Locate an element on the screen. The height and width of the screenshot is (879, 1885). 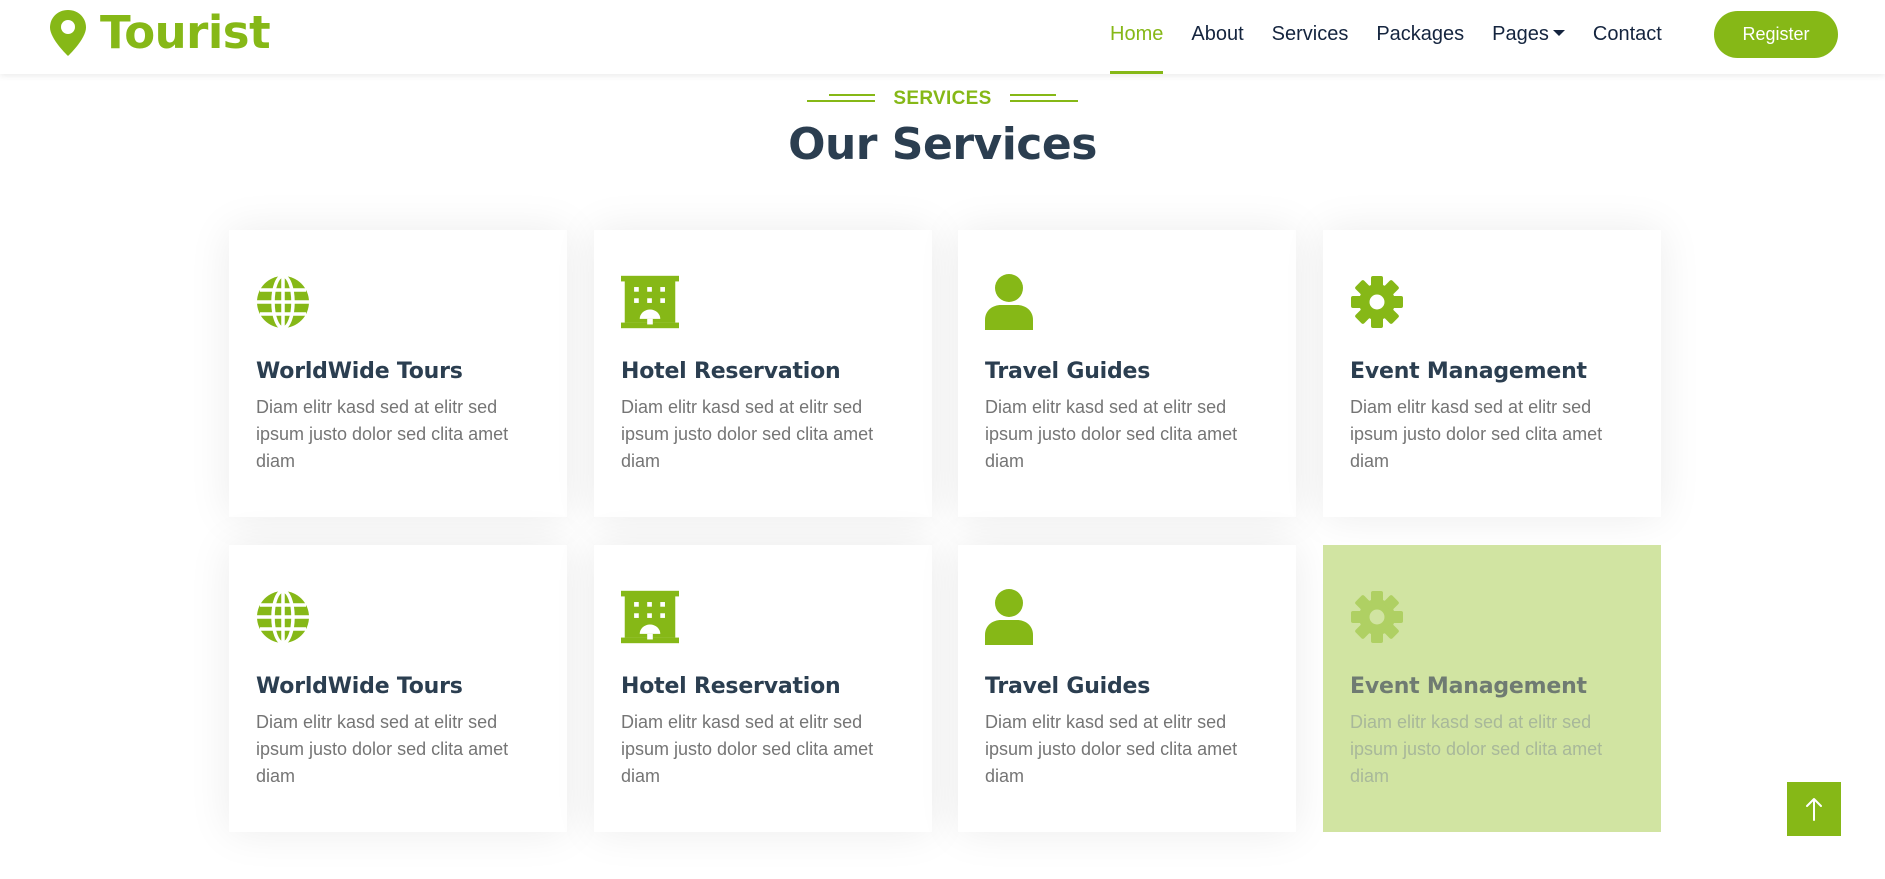
nav-item-about: About is located at coordinates (1217, 37).